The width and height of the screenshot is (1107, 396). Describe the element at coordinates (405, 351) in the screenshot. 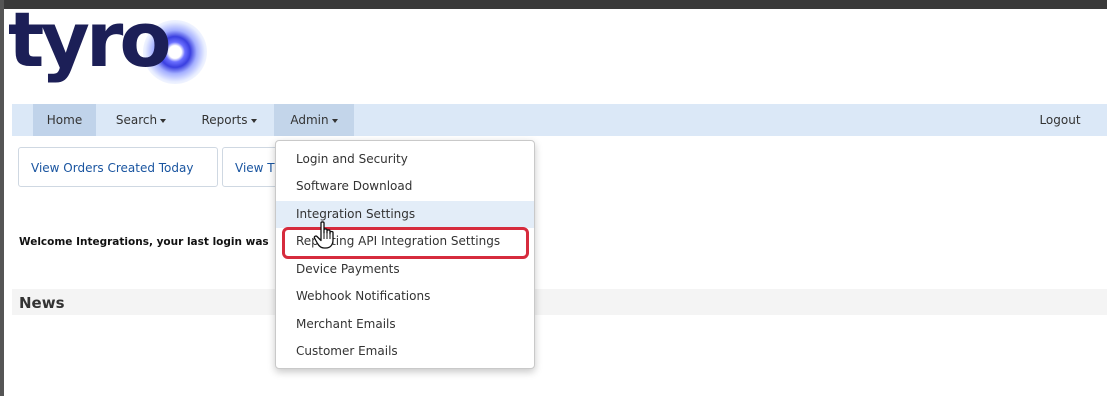

I see `menu-item-customer-emails: Customer Emails` at that location.